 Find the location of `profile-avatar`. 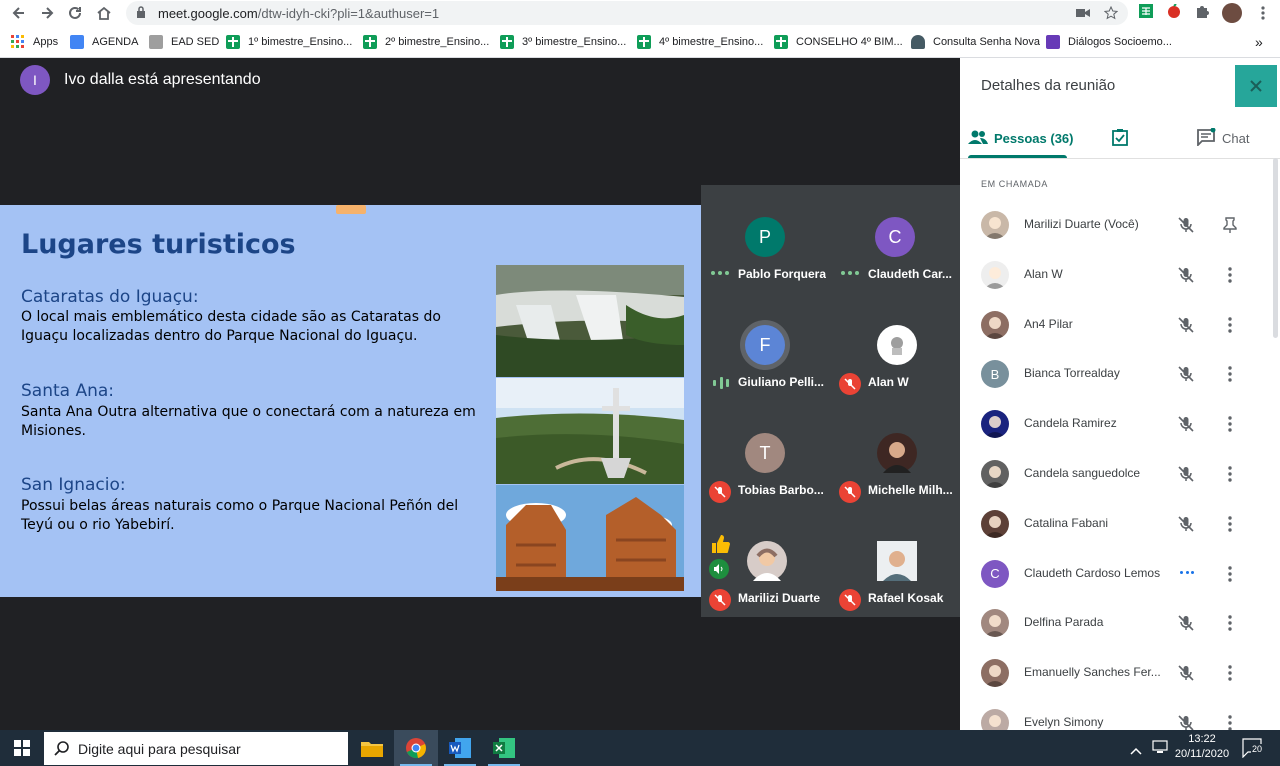

profile-avatar is located at coordinates (1232, 13).